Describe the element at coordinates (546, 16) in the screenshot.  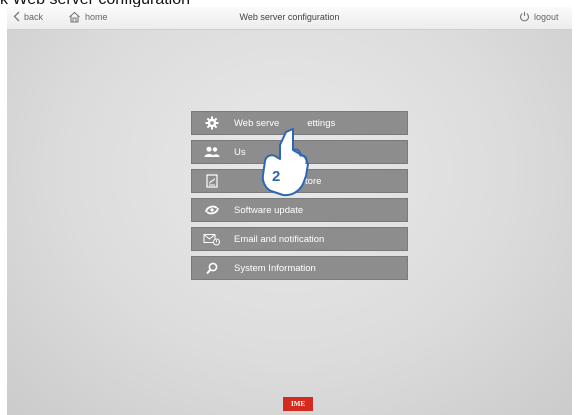
I see `logout-label: logout` at that location.